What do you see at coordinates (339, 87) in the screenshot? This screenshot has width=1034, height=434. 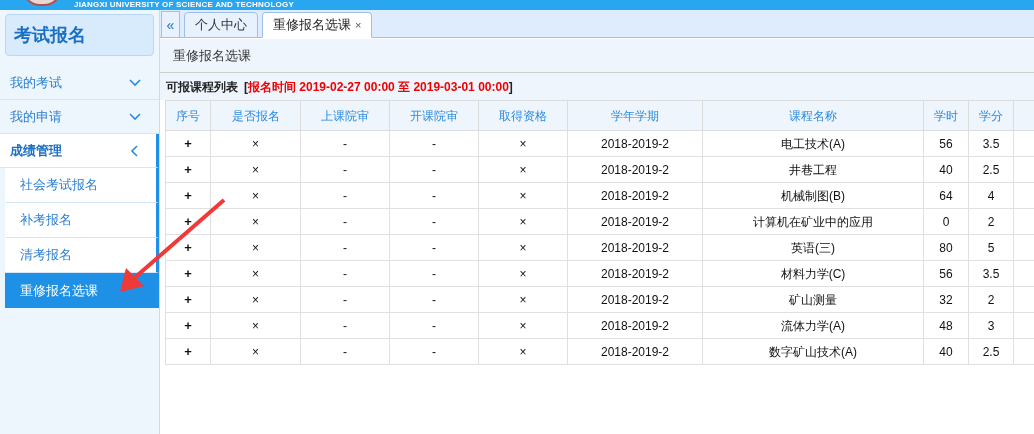 I see `table-caption: 可报课程列表 [报名时间 2019-02-27 00:00 至 2019-03-01 00:00]` at bounding box center [339, 87].